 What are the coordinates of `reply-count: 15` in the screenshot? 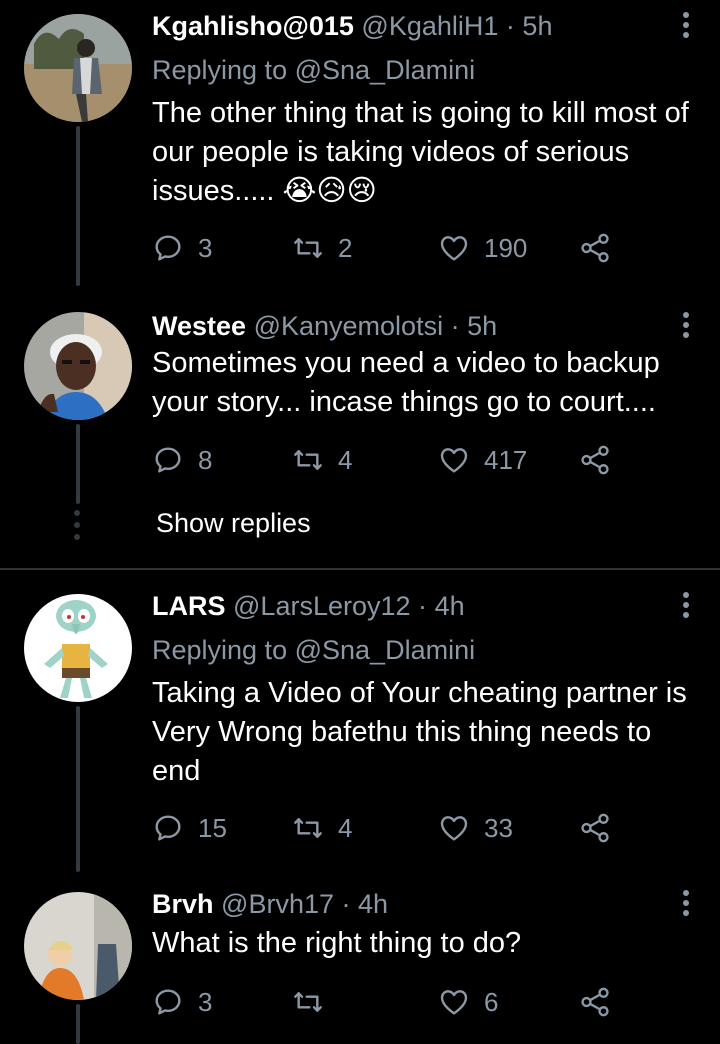 It's located at (212, 827).